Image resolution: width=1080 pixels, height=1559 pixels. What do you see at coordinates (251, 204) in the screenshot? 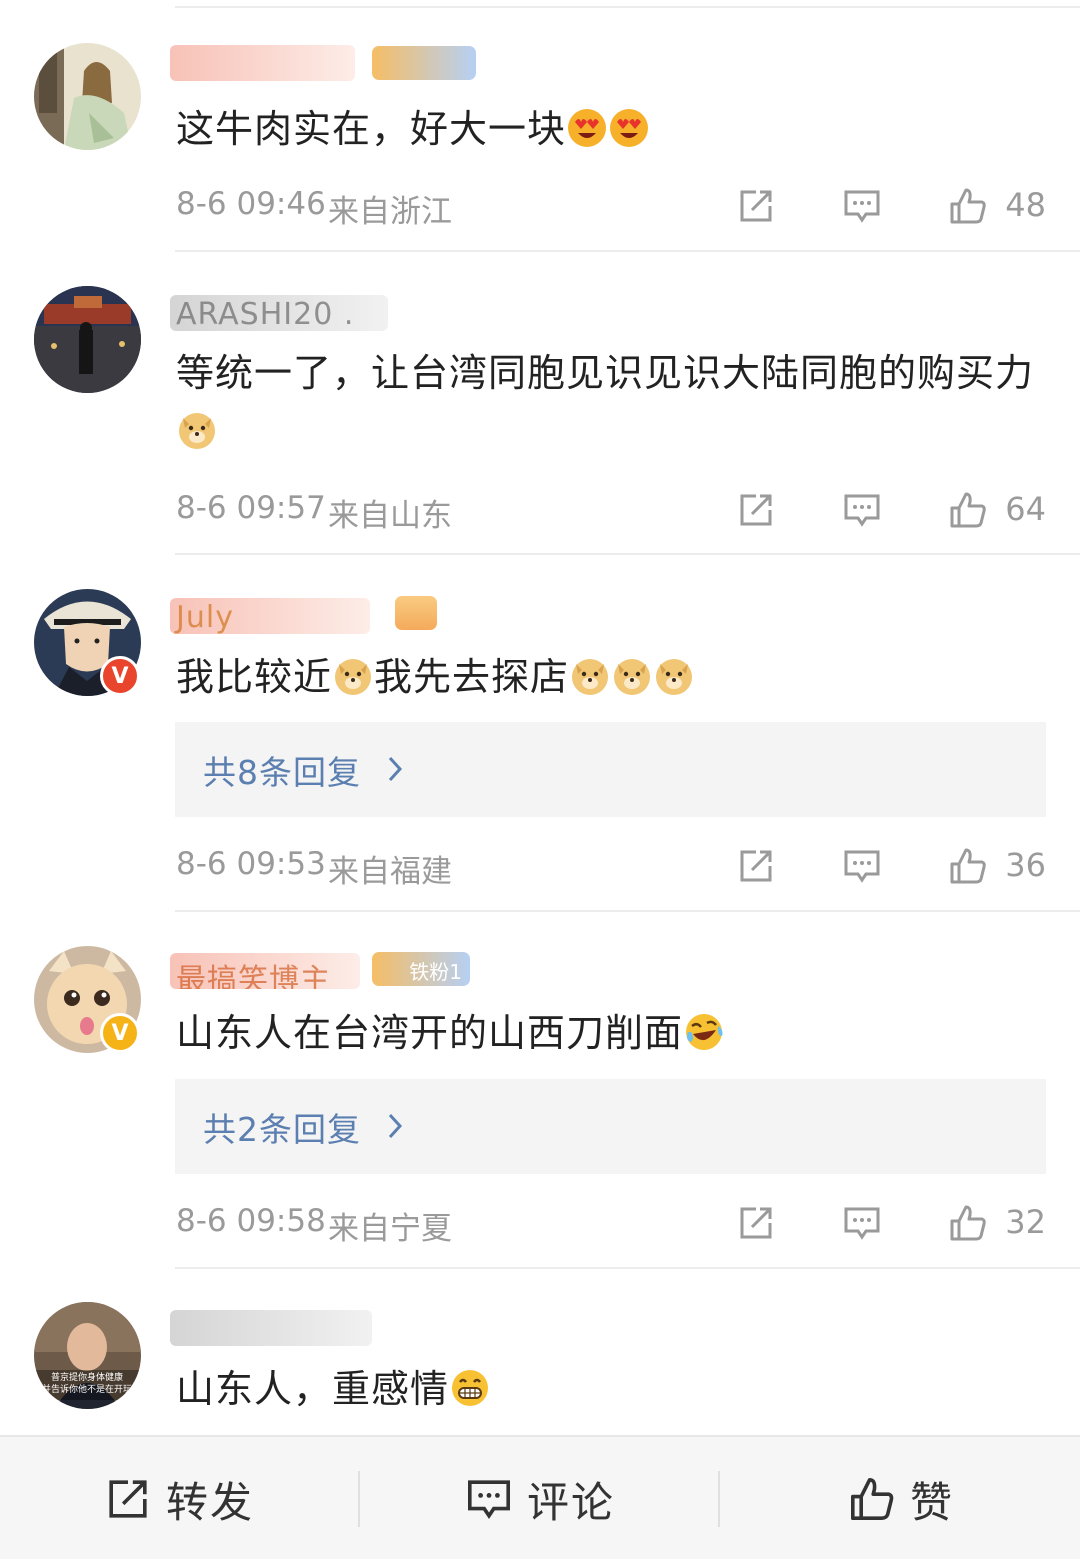
I see `comment-time: 8-6 09:46` at bounding box center [251, 204].